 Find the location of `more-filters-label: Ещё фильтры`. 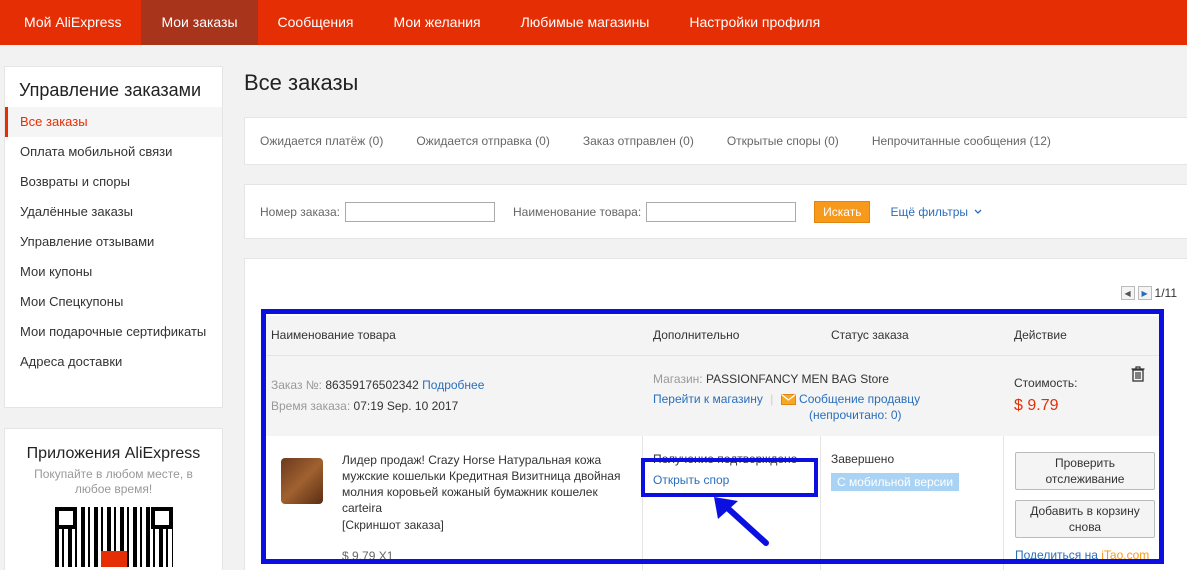

more-filters-label: Ещё фильтры is located at coordinates (929, 211).